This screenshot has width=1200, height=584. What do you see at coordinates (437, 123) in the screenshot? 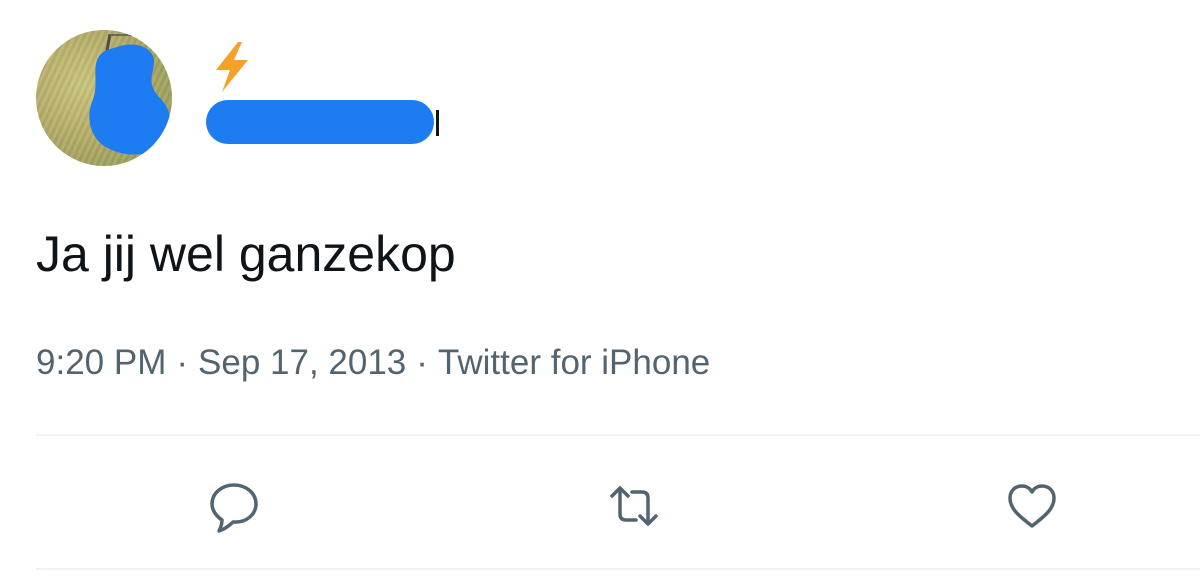
I see `display-name-tail` at bounding box center [437, 123].